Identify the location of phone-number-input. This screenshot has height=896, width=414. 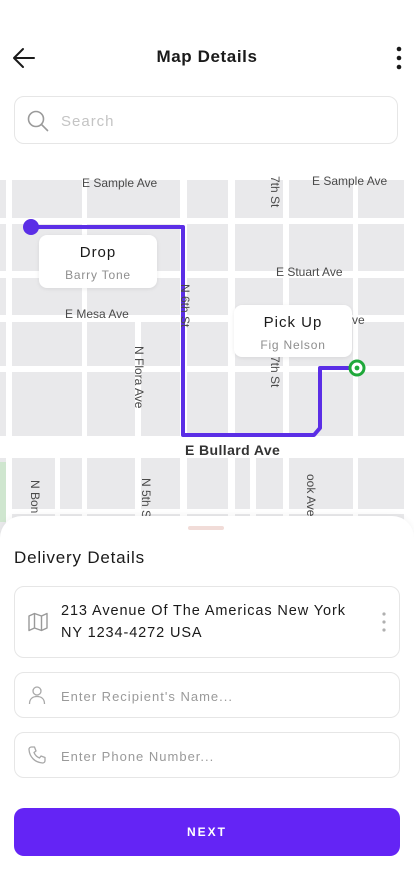
(221, 756).